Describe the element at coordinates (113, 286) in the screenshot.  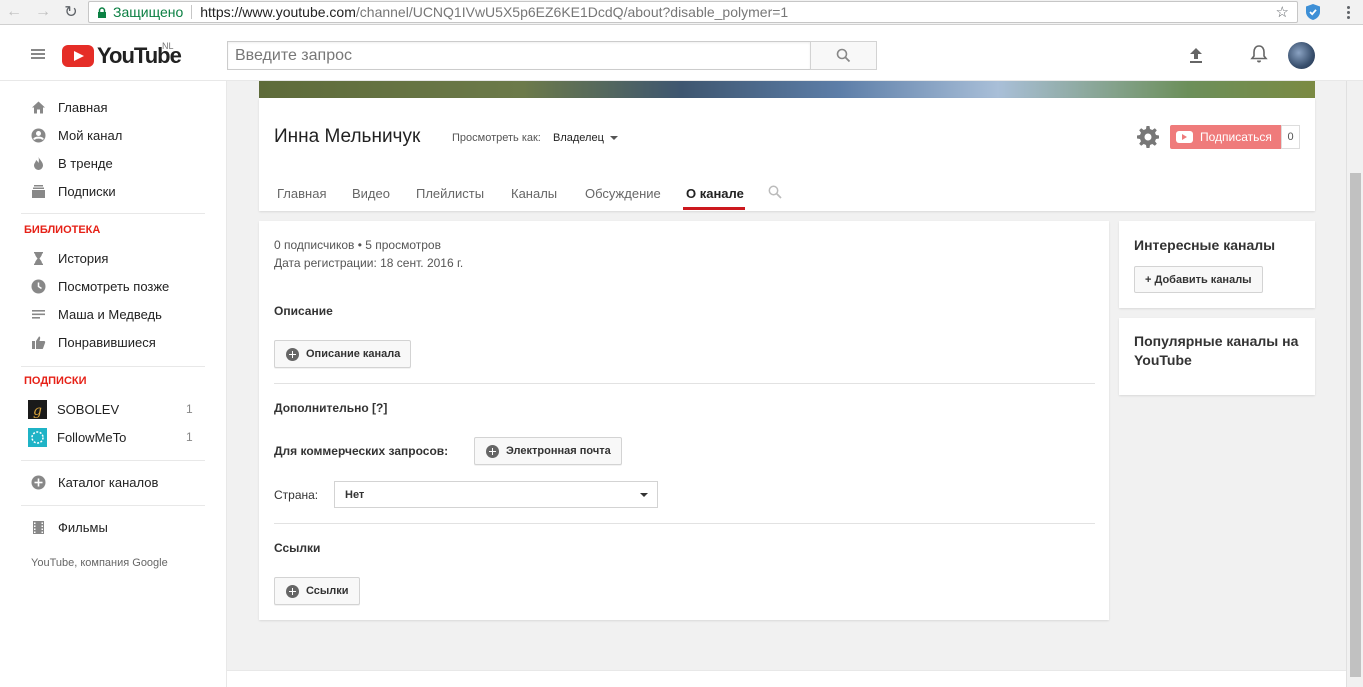
I see `sidebar-item-watch-later: Посмотреть позже` at that location.